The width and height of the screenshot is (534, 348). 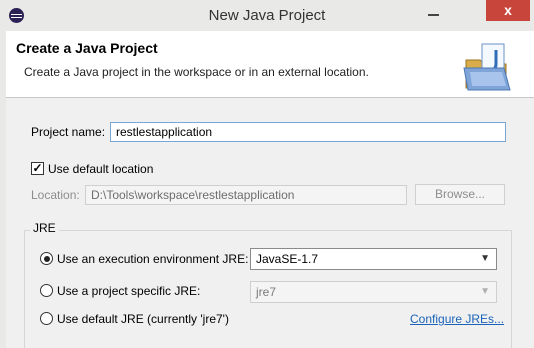 I want to click on radio-selected-dot, so click(x=46, y=258).